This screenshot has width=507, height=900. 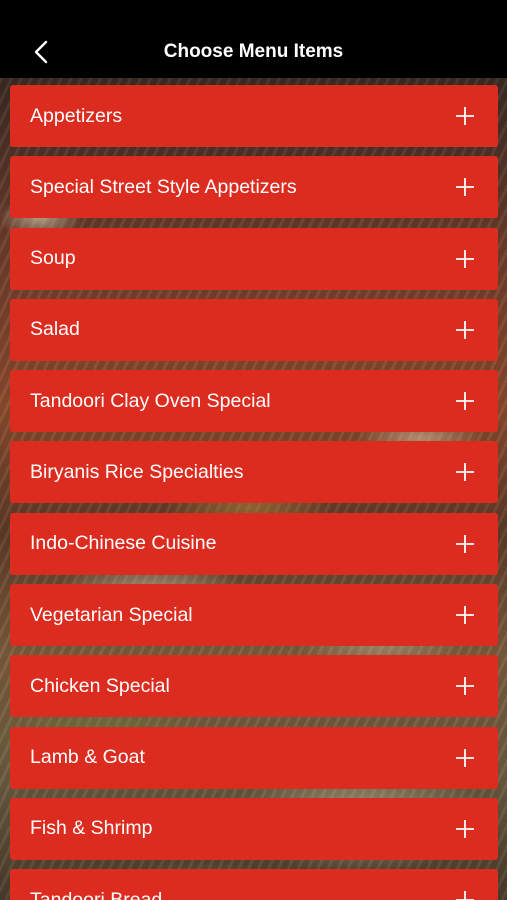 I want to click on menu-category-label: Tandoori Clay Oven Special, so click(x=150, y=400).